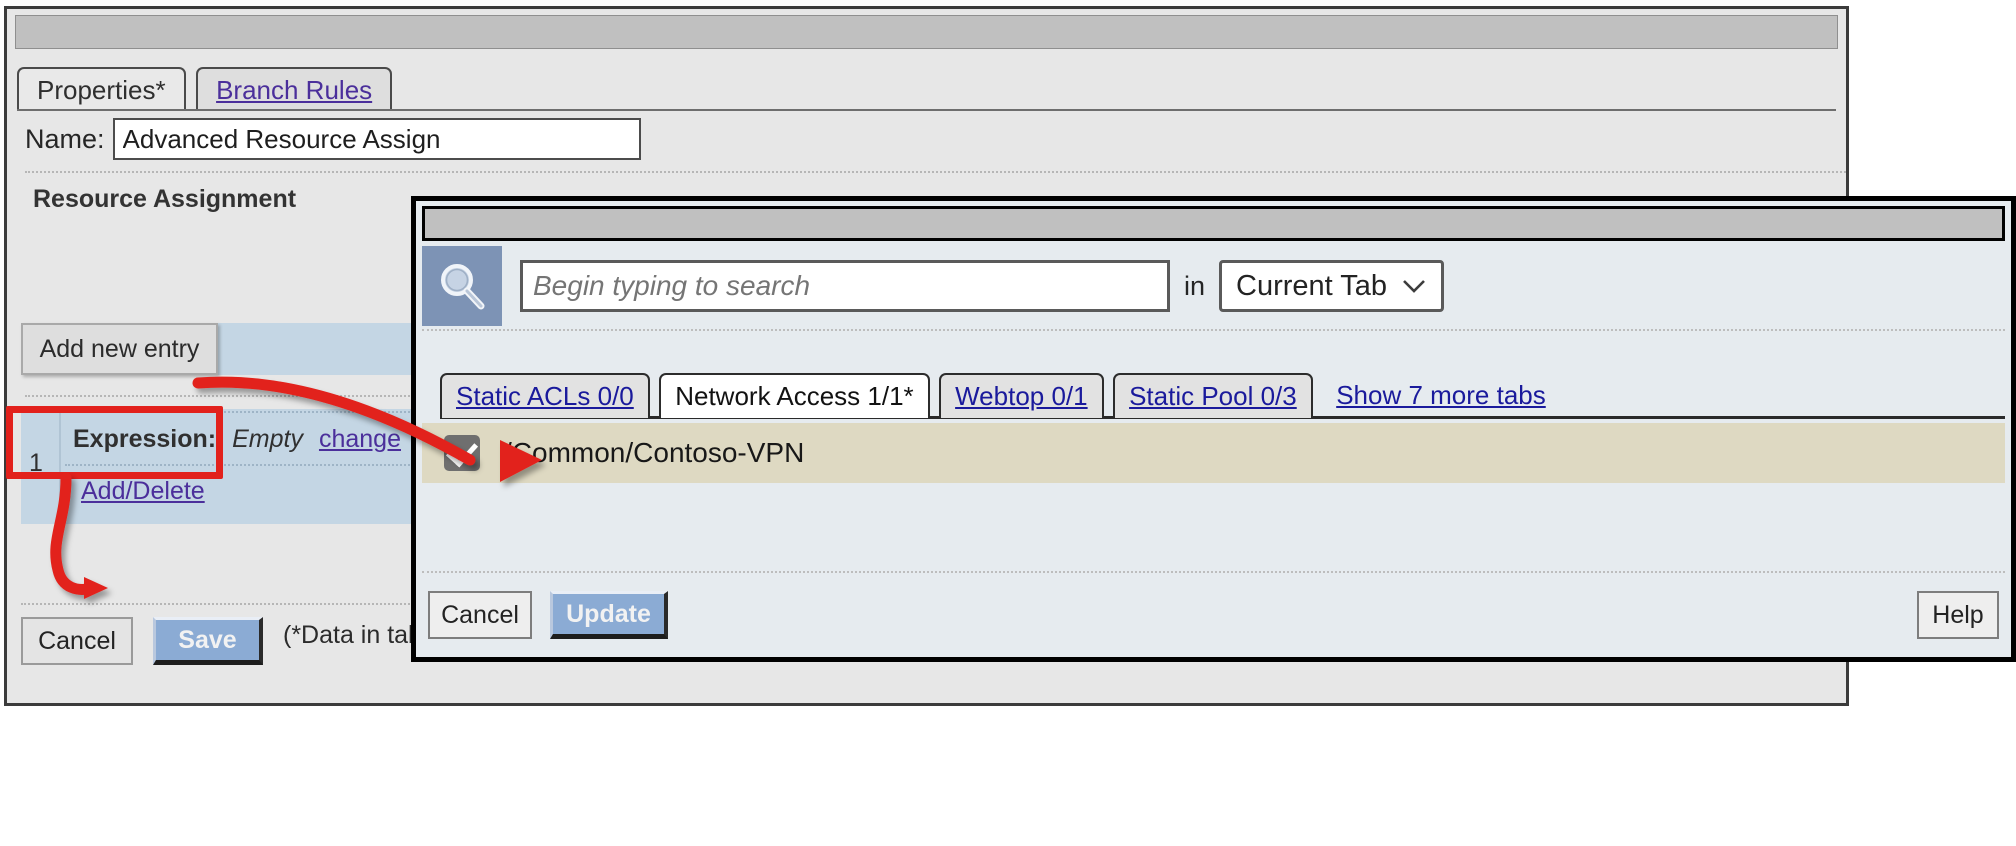 This screenshot has height=846, width=2016. What do you see at coordinates (1958, 615) in the screenshot?
I see `dialog-help-button: Help` at bounding box center [1958, 615].